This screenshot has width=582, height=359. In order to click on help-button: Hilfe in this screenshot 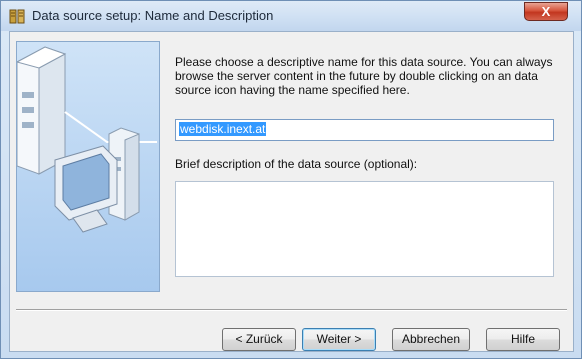, I will do `click(523, 339)`.